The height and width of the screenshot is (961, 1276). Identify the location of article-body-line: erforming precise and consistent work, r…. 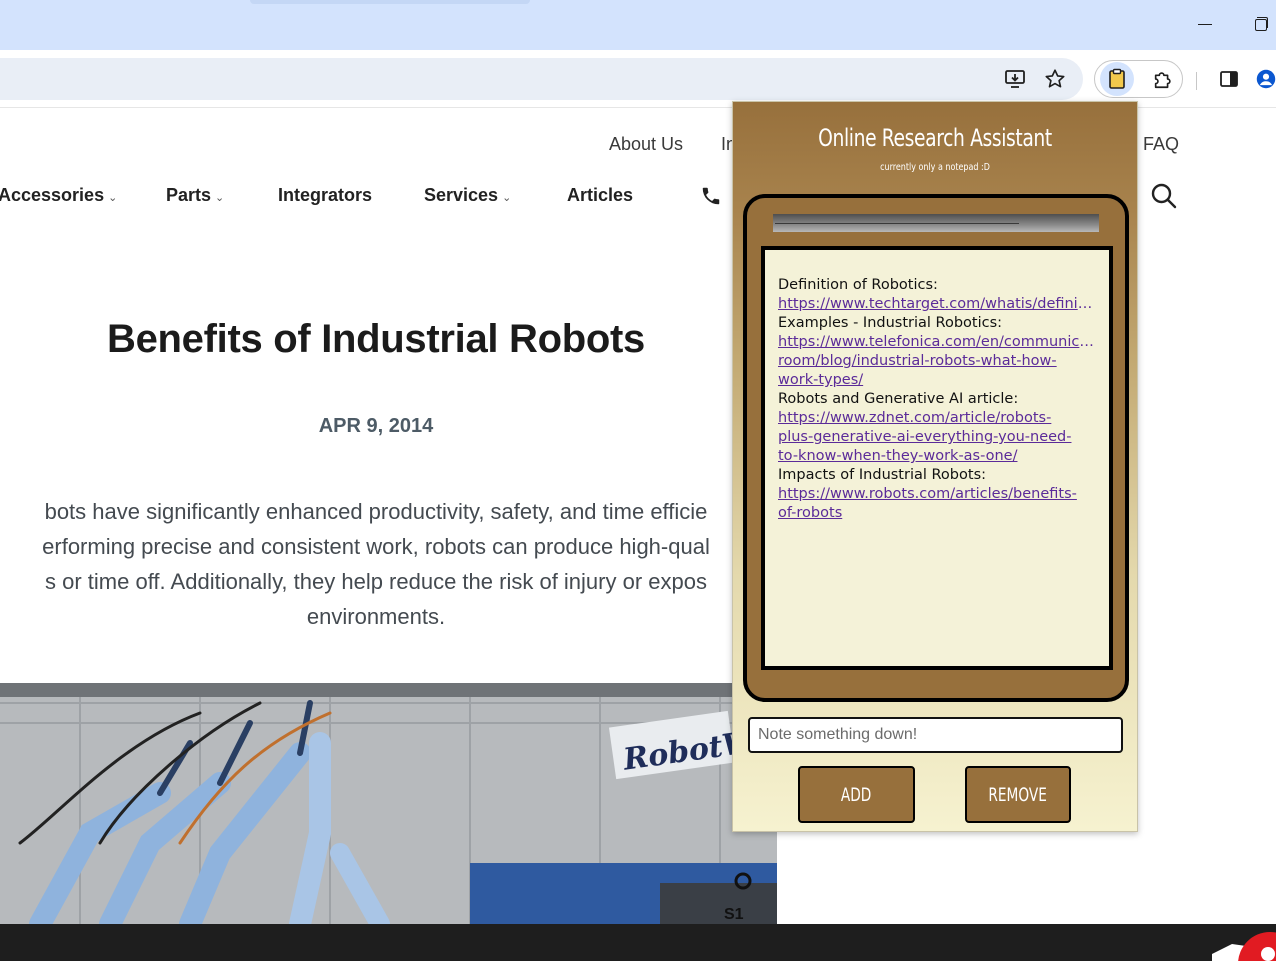
(376, 546).